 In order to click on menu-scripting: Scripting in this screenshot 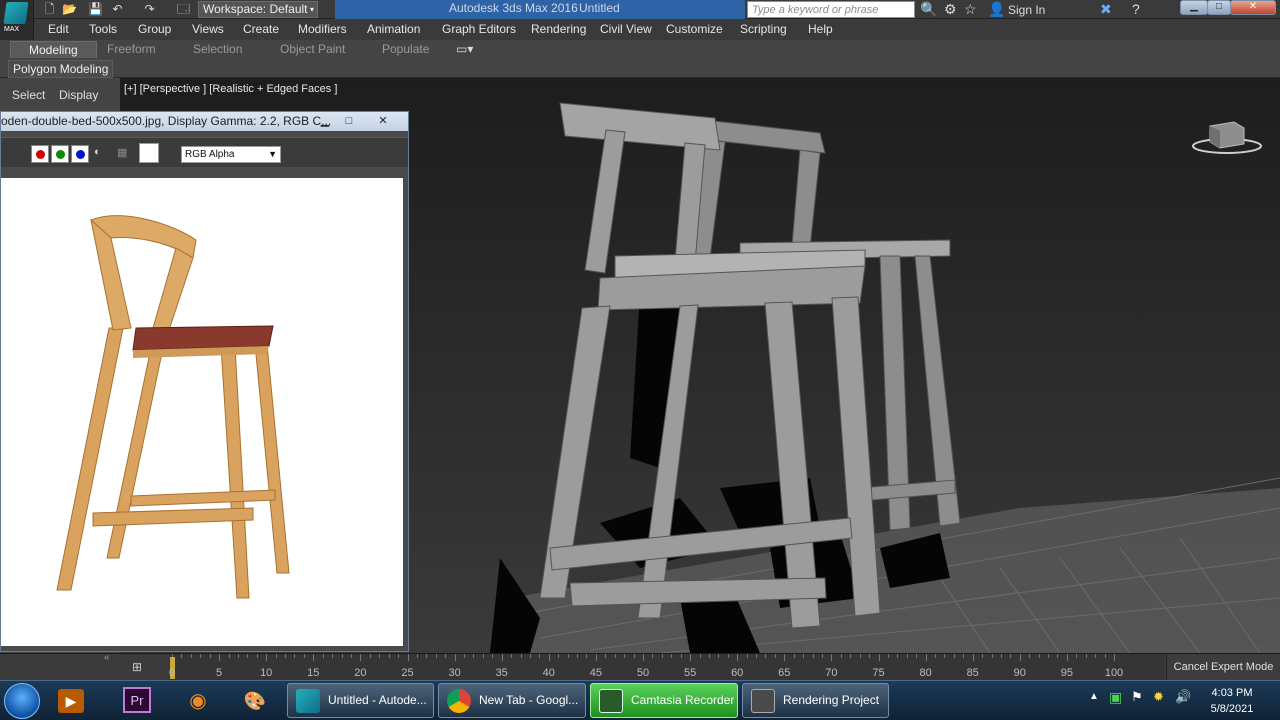, I will do `click(763, 29)`.